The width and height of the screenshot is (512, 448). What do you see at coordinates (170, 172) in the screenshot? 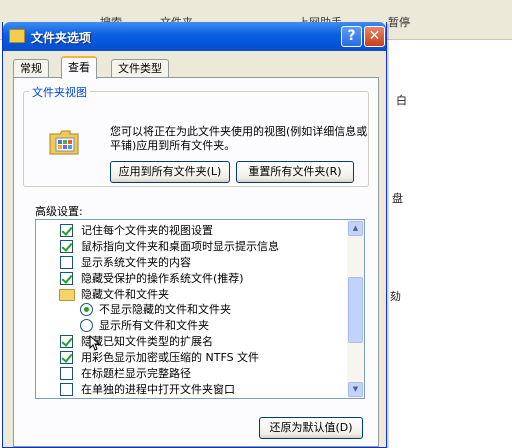
I see `apply-to-all-folders-button: 应用到所有文件夹(L)` at bounding box center [170, 172].